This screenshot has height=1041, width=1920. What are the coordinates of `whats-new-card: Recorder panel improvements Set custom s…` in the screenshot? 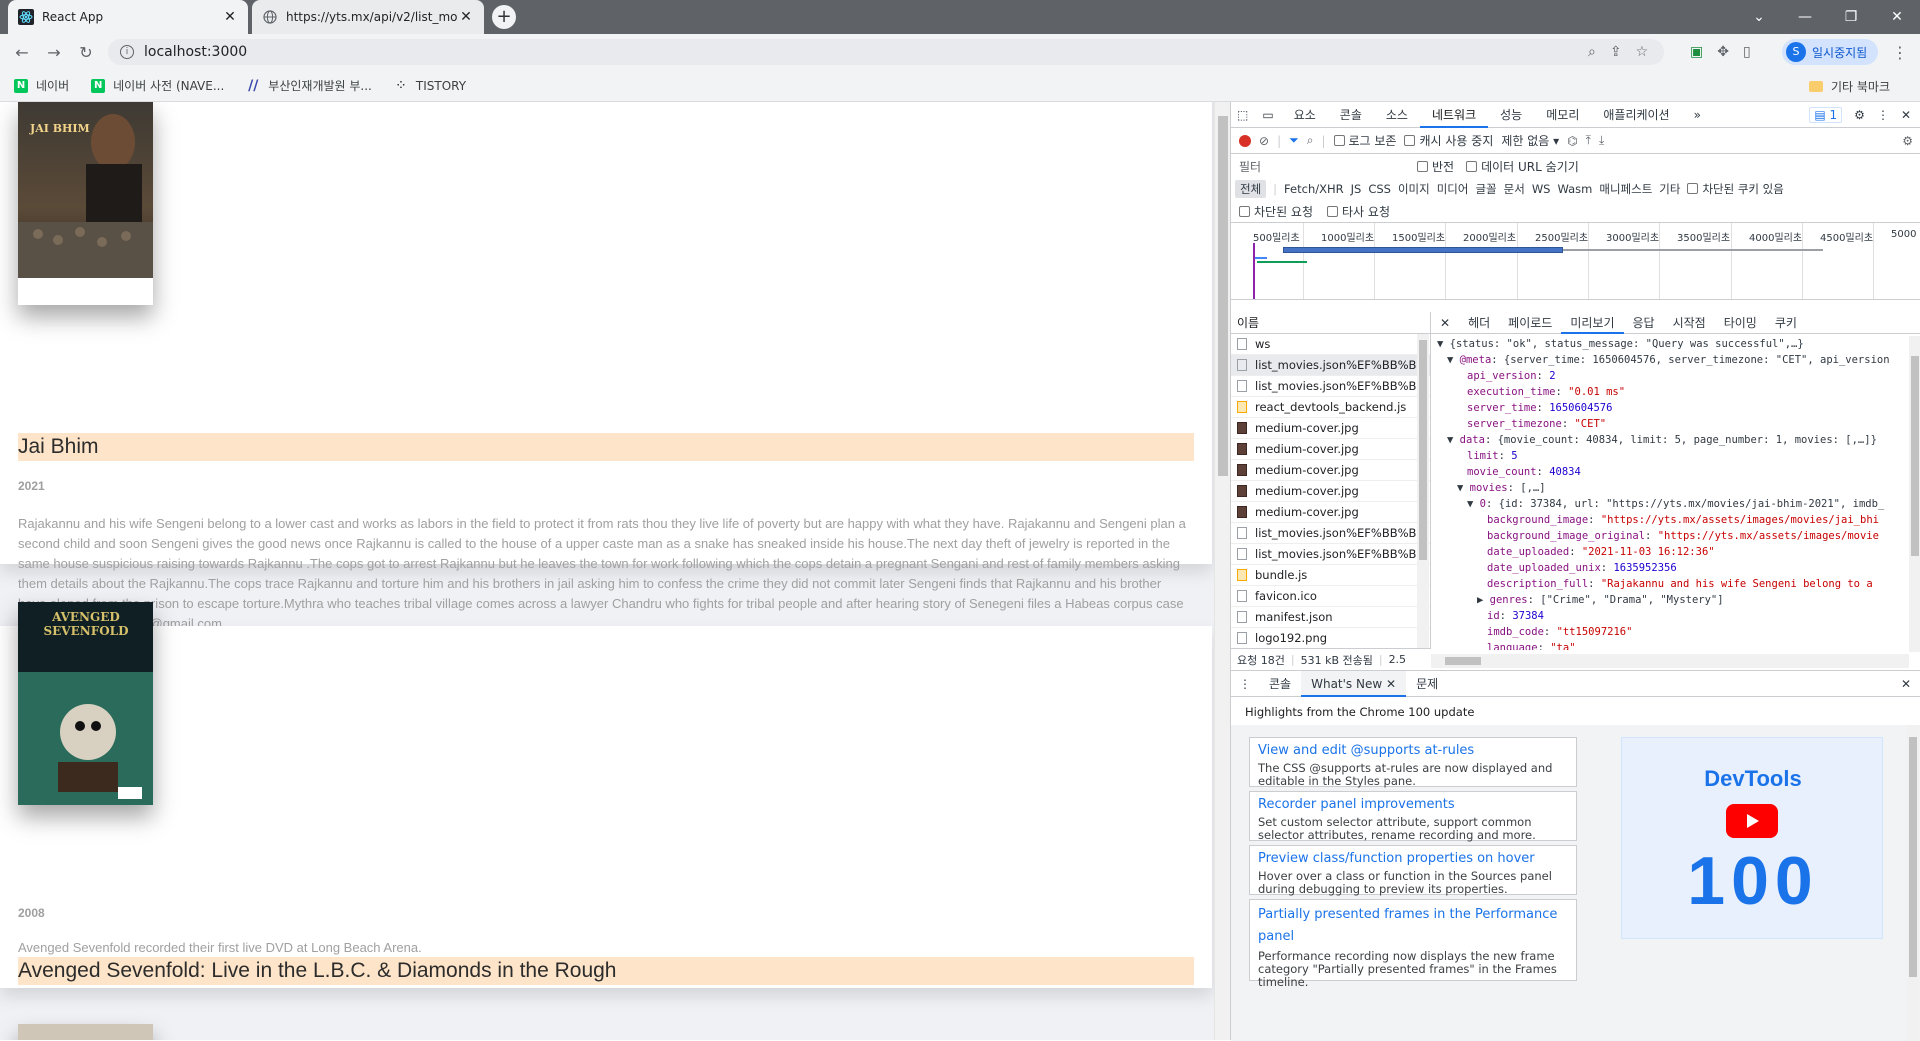 It's located at (1413, 816).